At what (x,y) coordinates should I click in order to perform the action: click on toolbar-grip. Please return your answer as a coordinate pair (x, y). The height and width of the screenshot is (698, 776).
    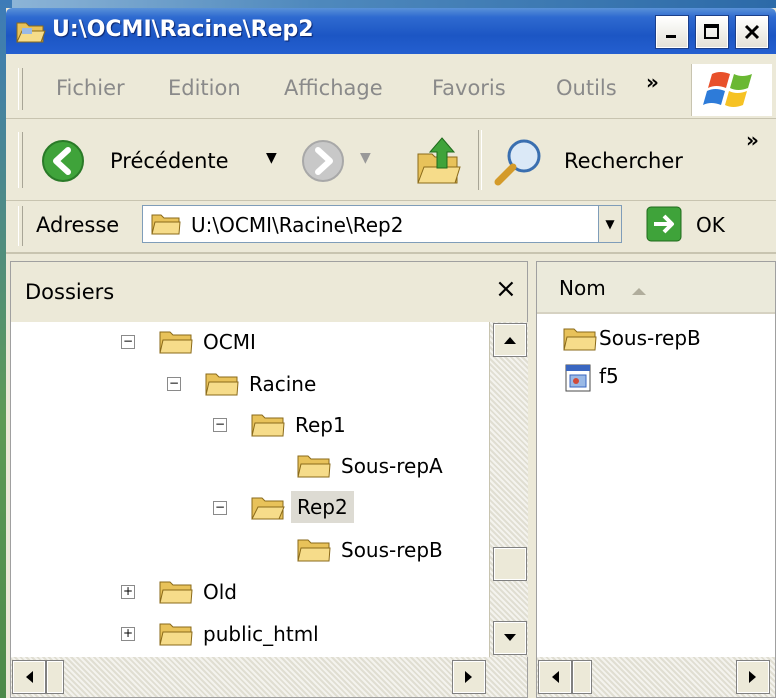
    Looking at the image, I should click on (20, 160).